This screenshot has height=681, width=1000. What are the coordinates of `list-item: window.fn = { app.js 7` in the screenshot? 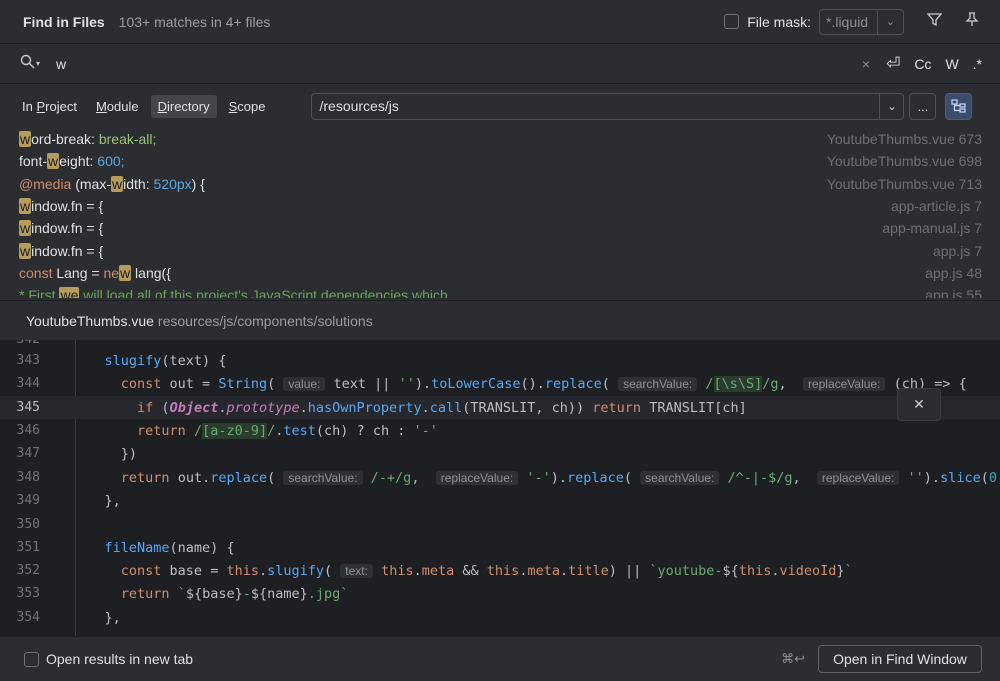 It's located at (500, 250).